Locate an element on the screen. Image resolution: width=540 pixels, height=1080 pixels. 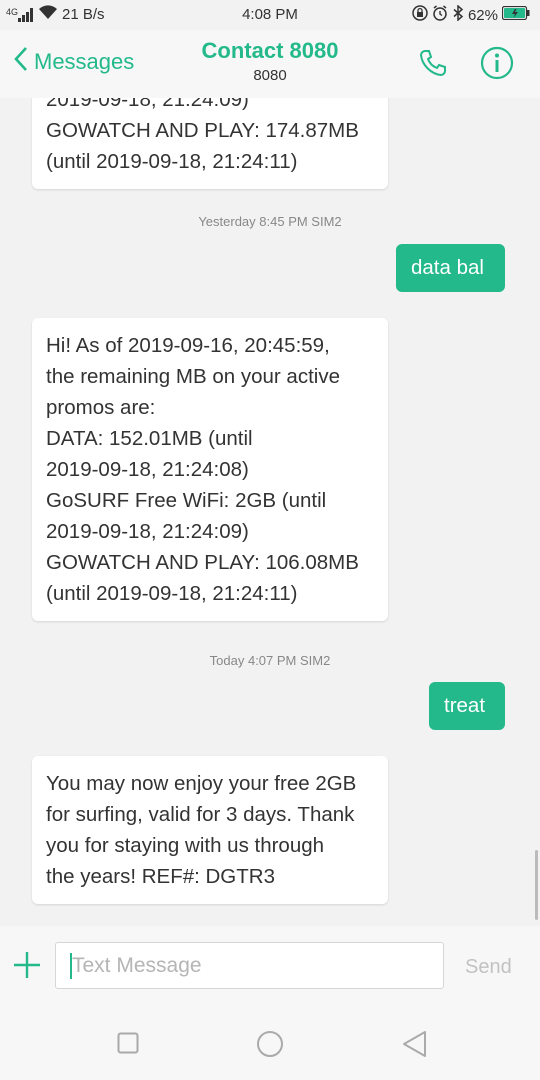
title-block: Contact 8080 8080 is located at coordinates (270, 61).